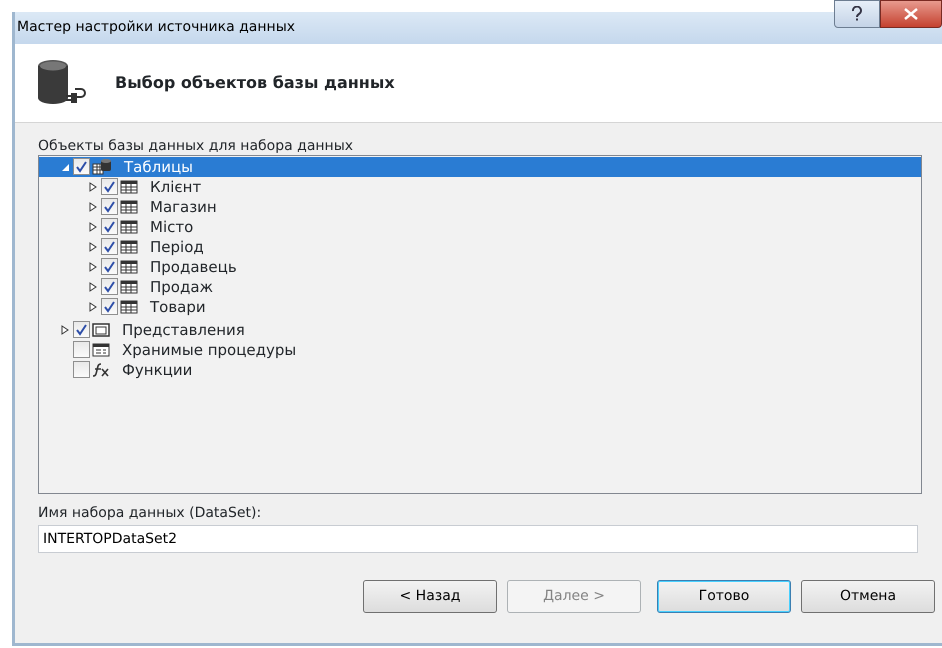  I want to click on wizard-button: Отмена, so click(868, 596).